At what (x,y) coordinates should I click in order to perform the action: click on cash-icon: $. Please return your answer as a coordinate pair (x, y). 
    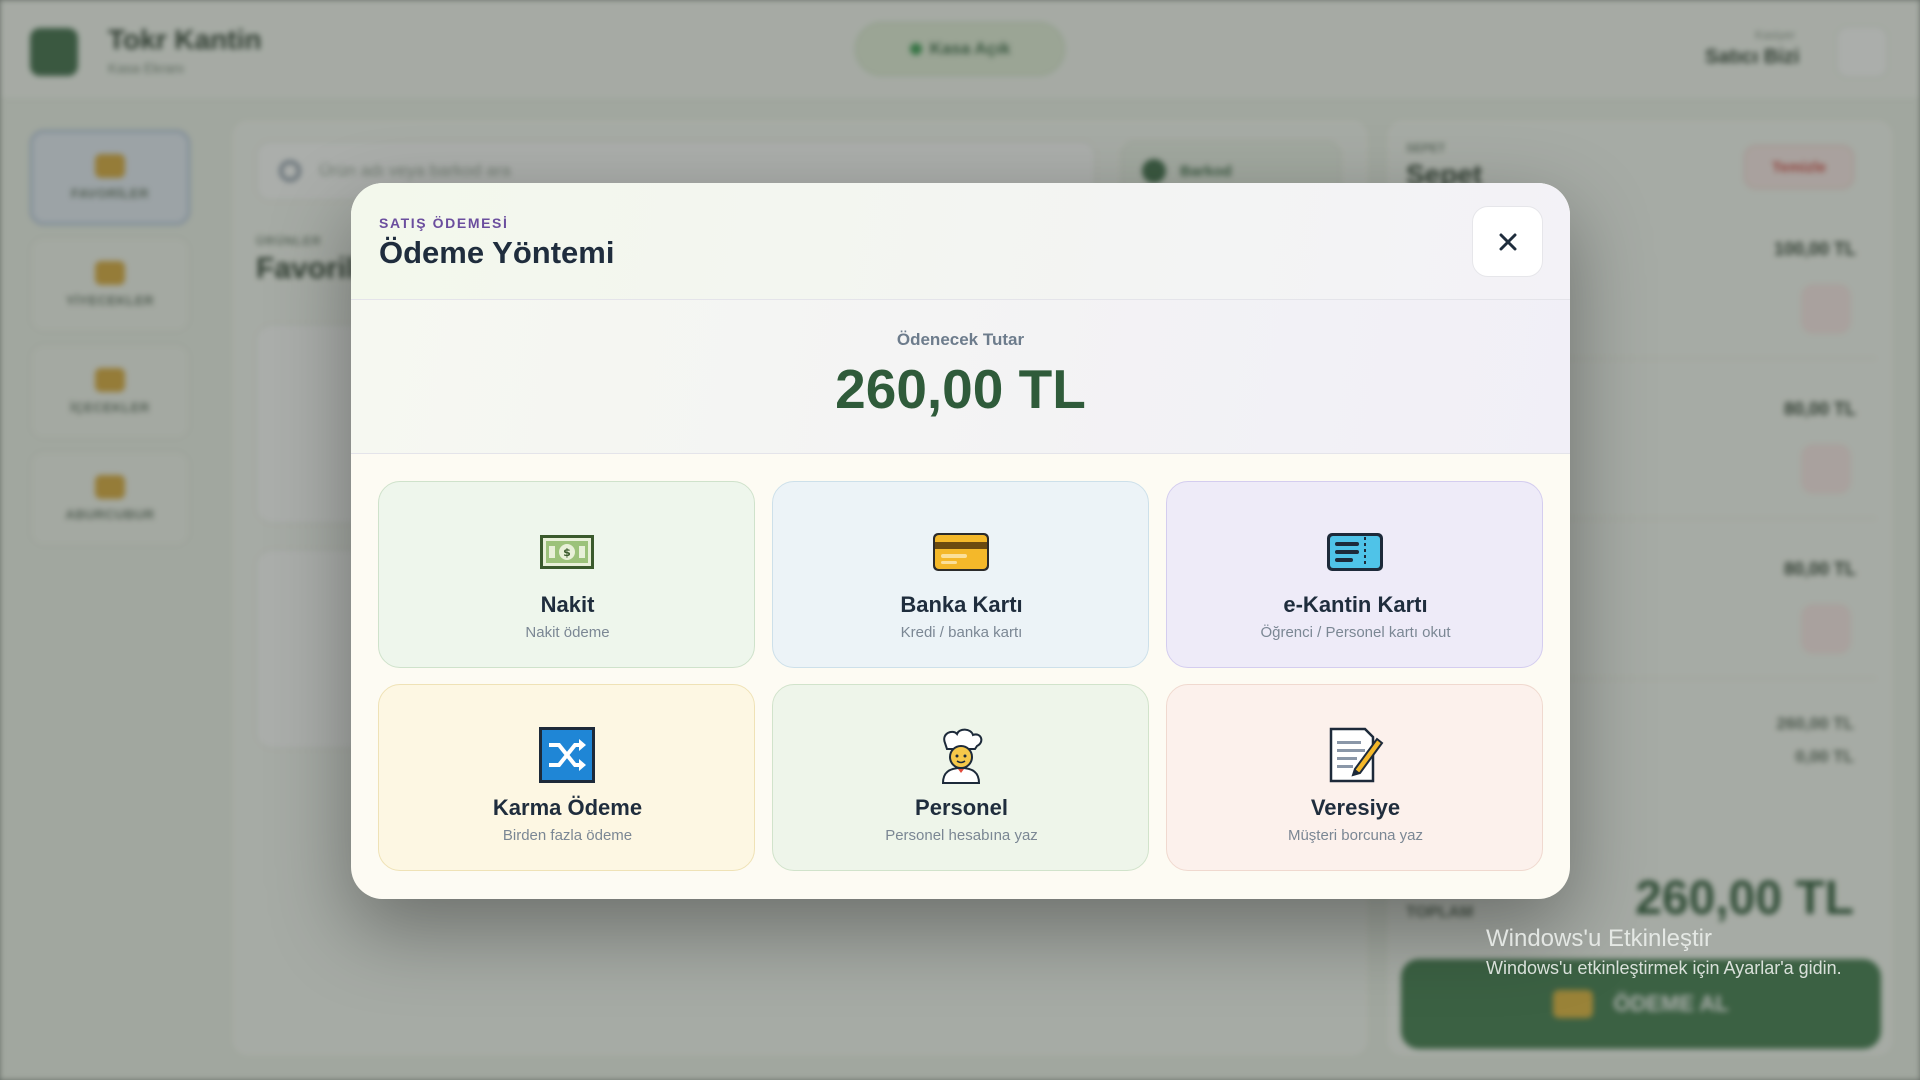
    Looking at the image, I should click on (567, 552).